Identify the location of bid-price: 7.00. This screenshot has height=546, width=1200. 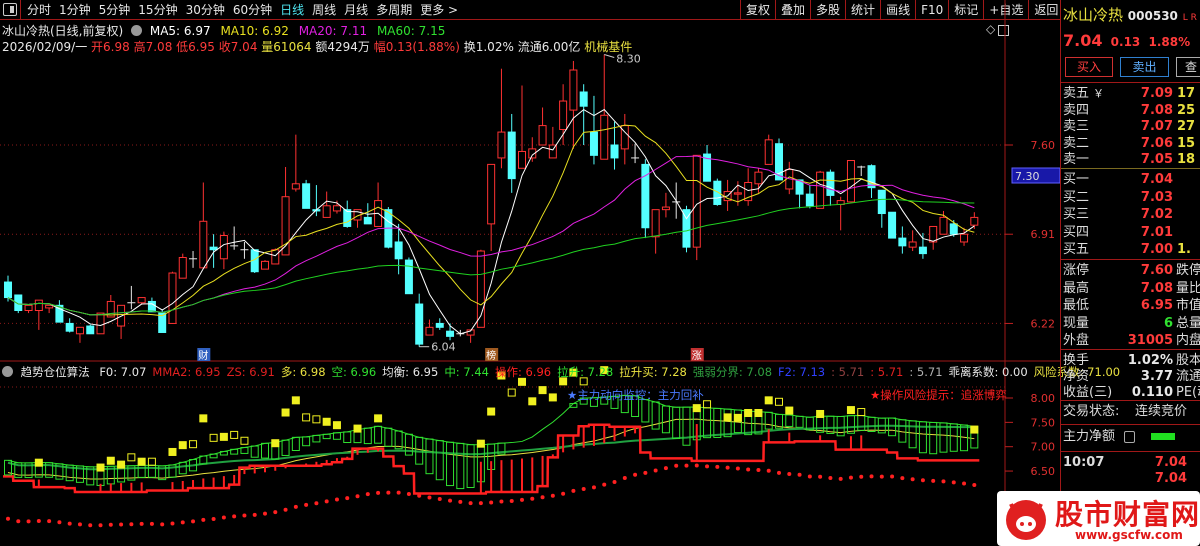
(1156, 249).